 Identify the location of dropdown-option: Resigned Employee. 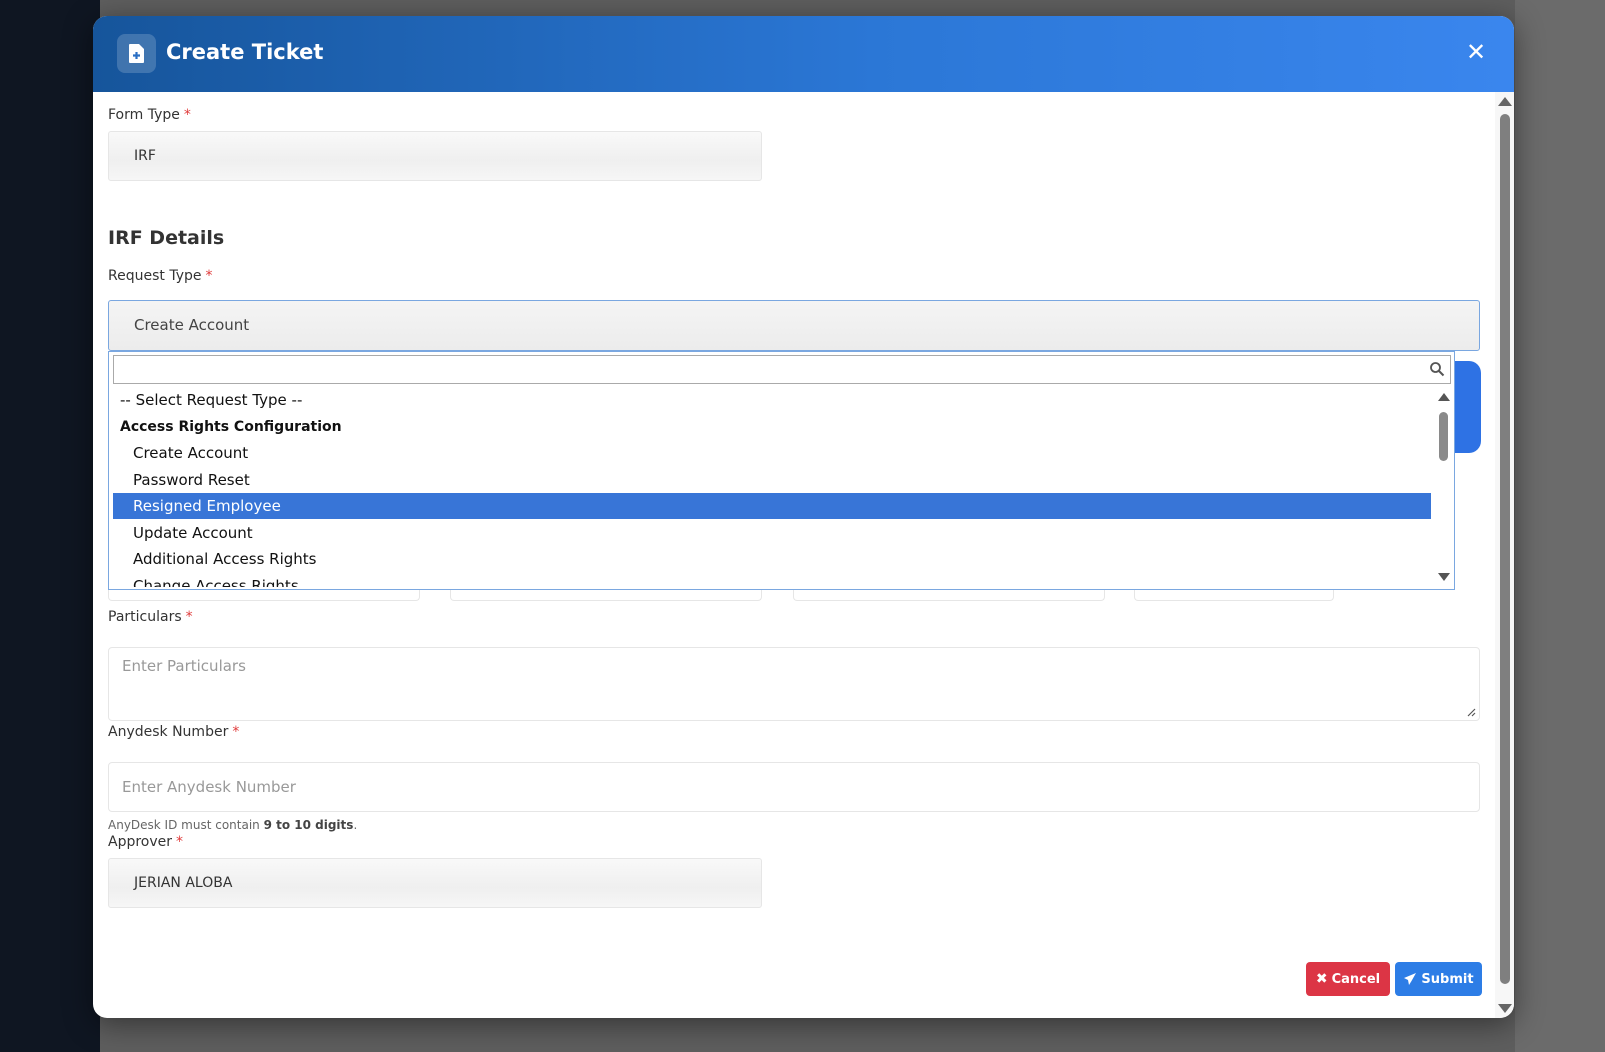
(772, 506).